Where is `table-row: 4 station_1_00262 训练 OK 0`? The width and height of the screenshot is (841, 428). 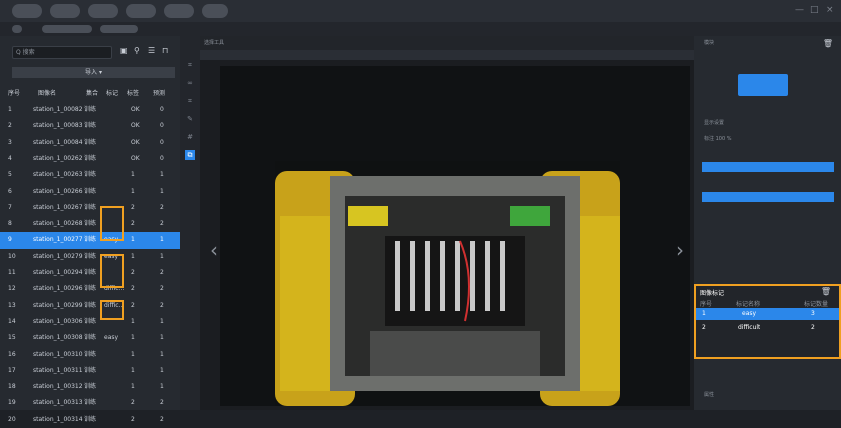 table-row: 4 station_1_00262 训练 OK 0 is located at coordinates (90, 159).